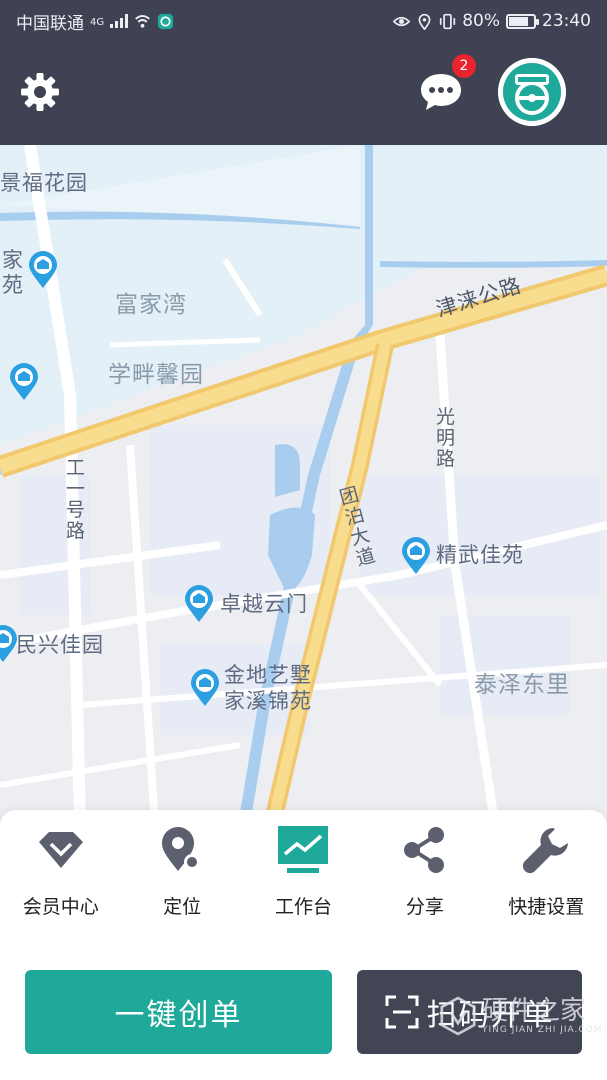  I want to click on battery-icon, so click(522, 21).